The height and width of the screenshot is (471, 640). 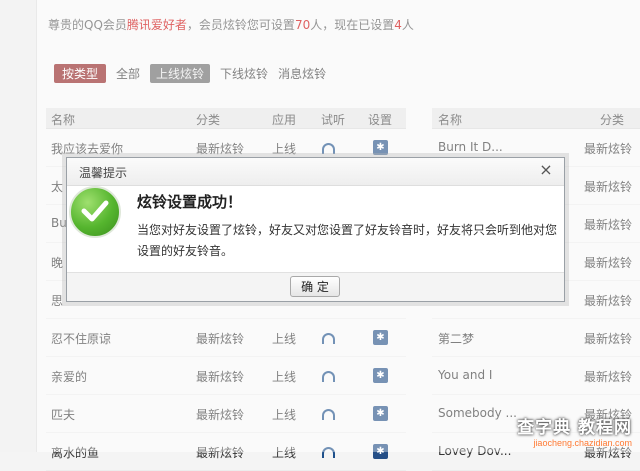 What do you see at coordinates (190, 202) in the screenshot?
I see `message-title: 炫铃设置成功！` at bounding box center [190, 202].